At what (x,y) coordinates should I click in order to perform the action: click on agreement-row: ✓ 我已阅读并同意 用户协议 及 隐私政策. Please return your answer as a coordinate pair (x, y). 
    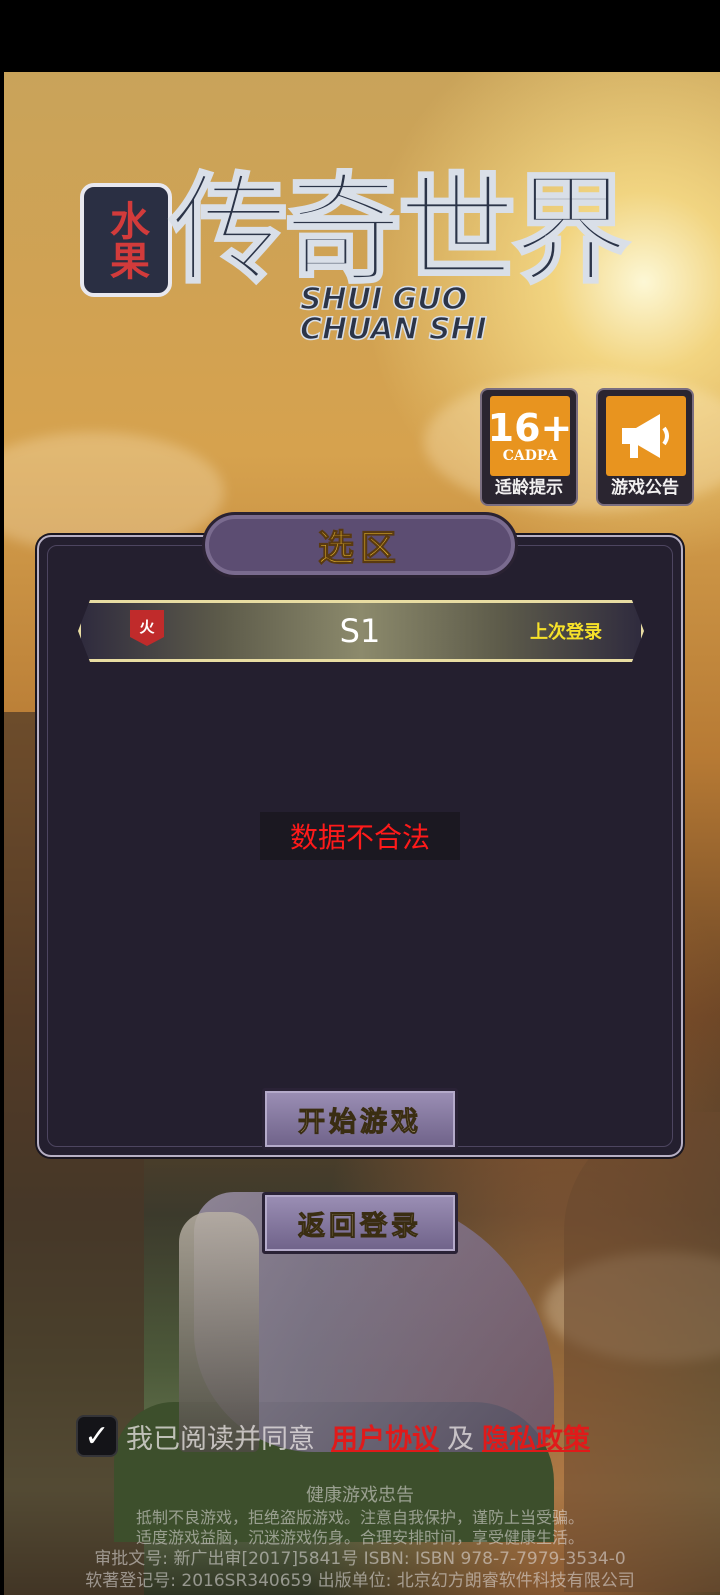
    Looking at the image, I should click on (333, 1436).